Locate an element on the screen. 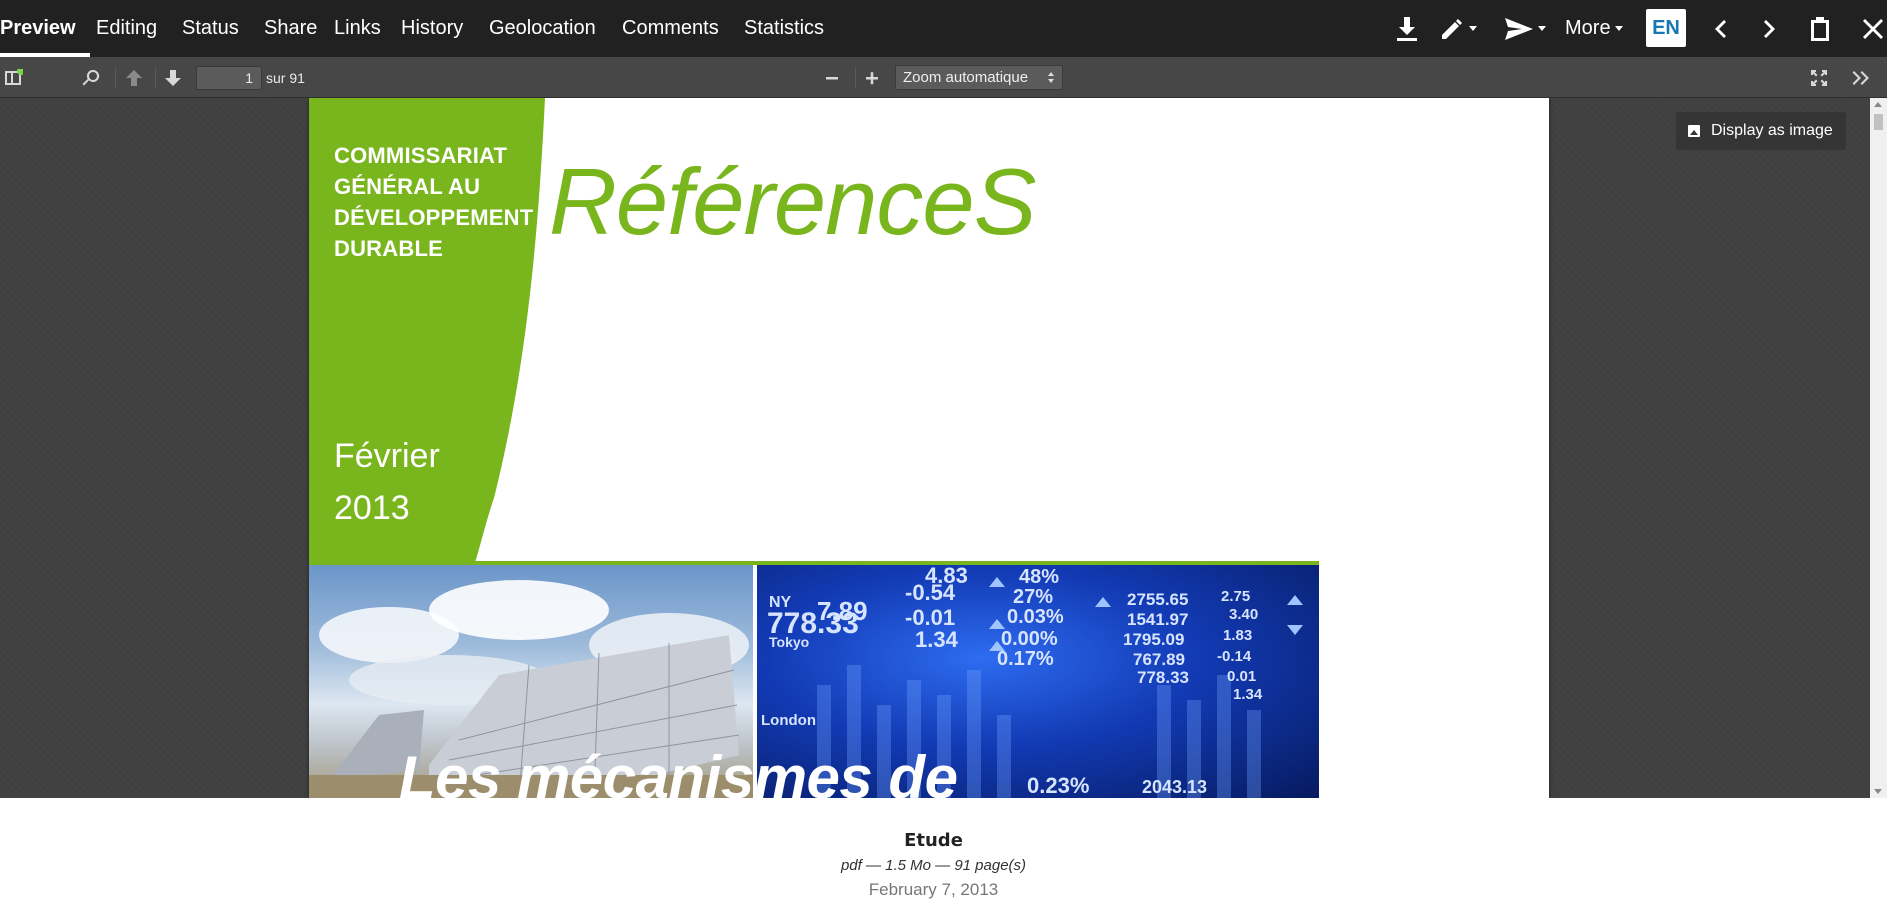 This screenshot has width=1887, height=905. close-icon is located at coordinates (1873, 28).